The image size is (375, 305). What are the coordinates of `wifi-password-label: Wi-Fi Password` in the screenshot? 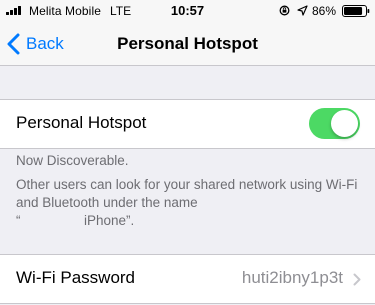 It's located at (76, 277).